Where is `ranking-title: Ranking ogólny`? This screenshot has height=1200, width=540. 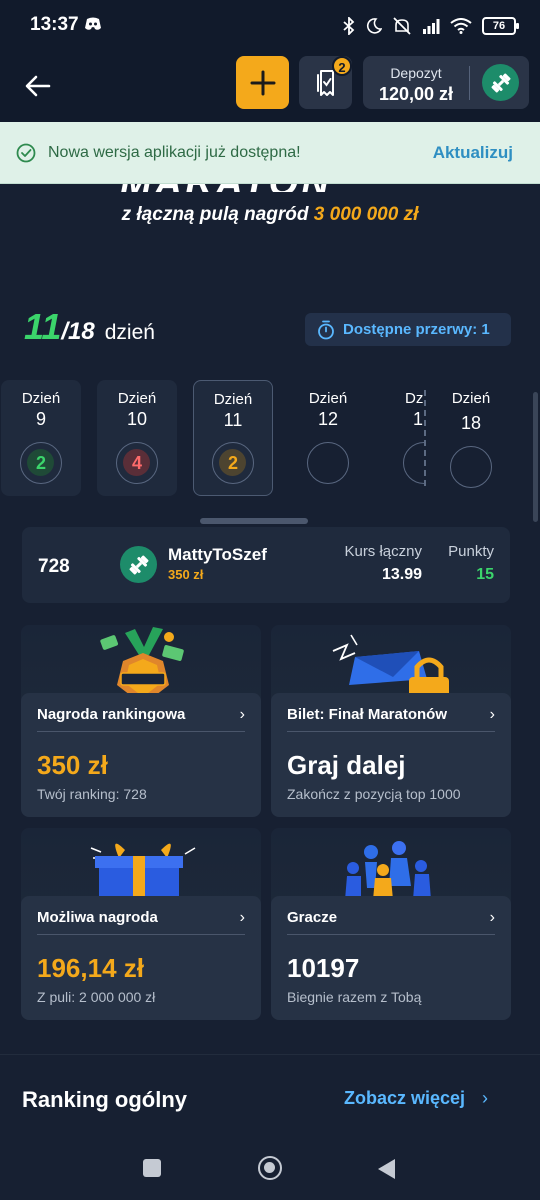 ranking-title: Ranking ogólny is located at coordinates (104, 1099).